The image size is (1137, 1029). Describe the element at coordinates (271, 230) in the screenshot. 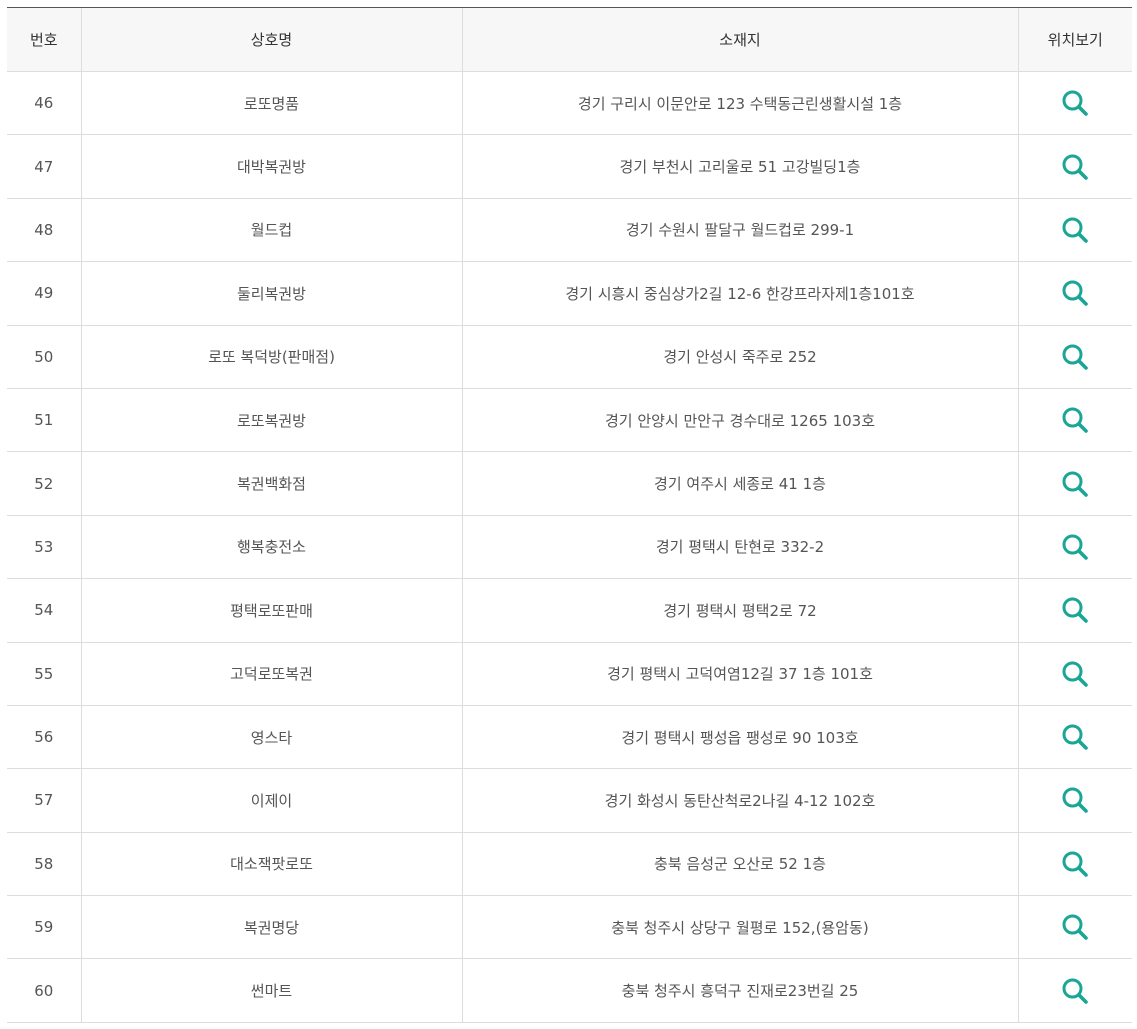

I see `row-store-name: 월드컵` at that location.